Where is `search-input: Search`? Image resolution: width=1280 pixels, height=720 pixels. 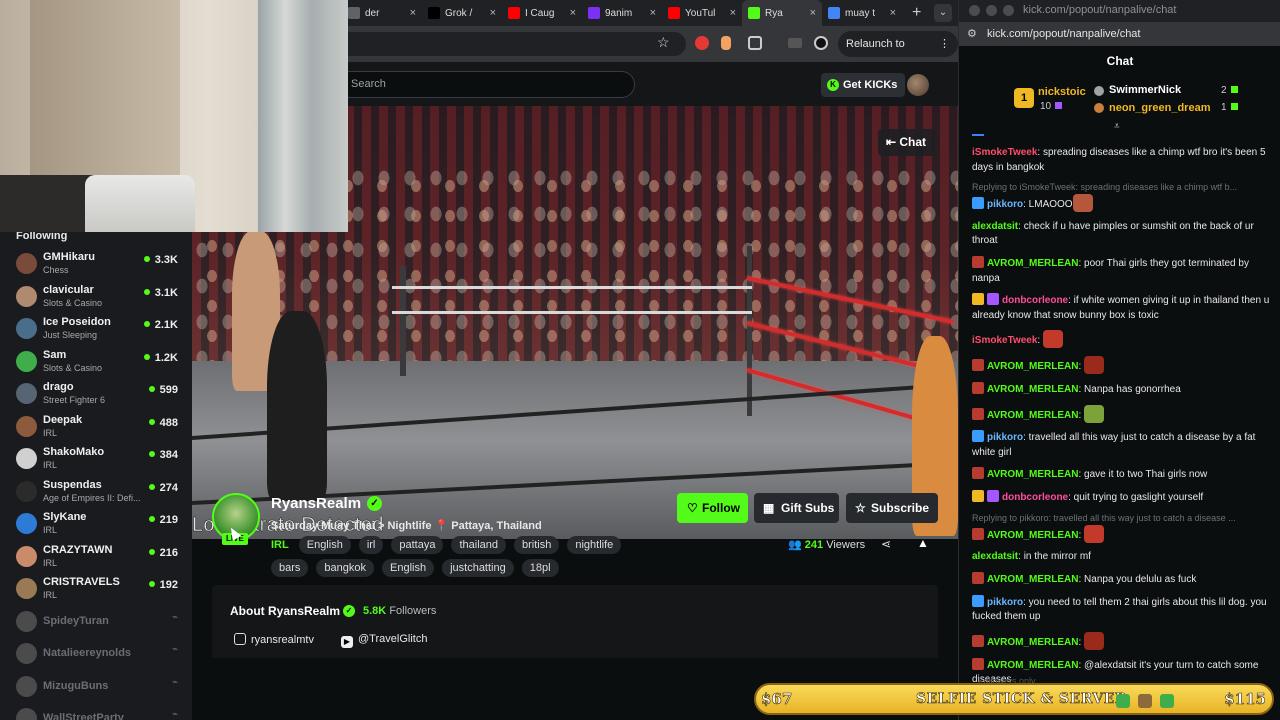
search-input: Search is located at coordinates (485, 84).